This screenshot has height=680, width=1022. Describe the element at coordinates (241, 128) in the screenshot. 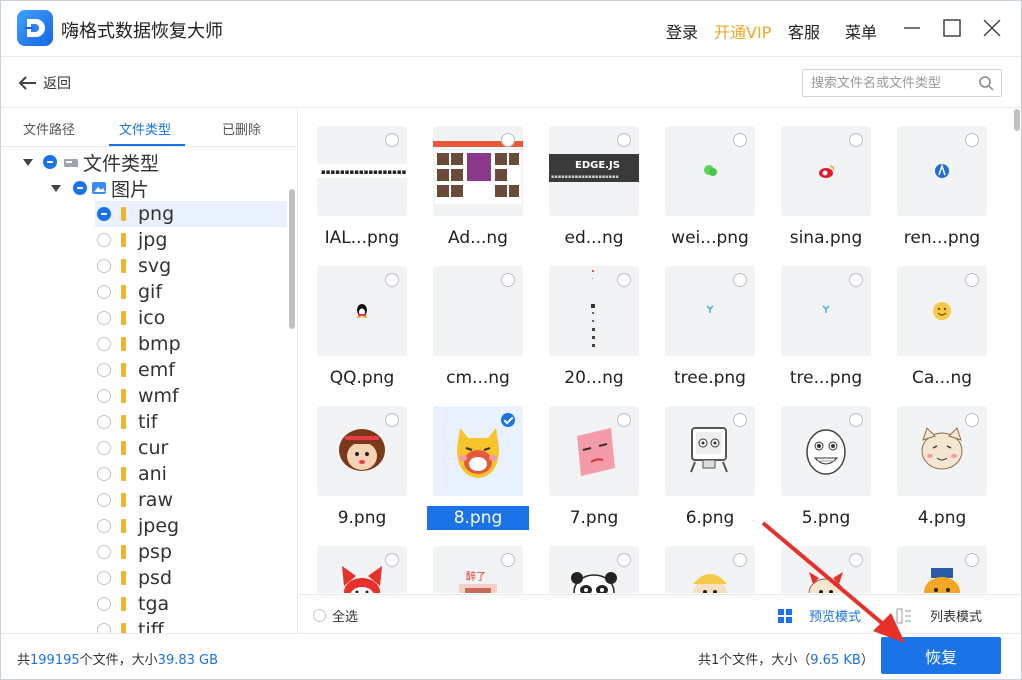

I see `tab-deleted: 已删除` at that location.